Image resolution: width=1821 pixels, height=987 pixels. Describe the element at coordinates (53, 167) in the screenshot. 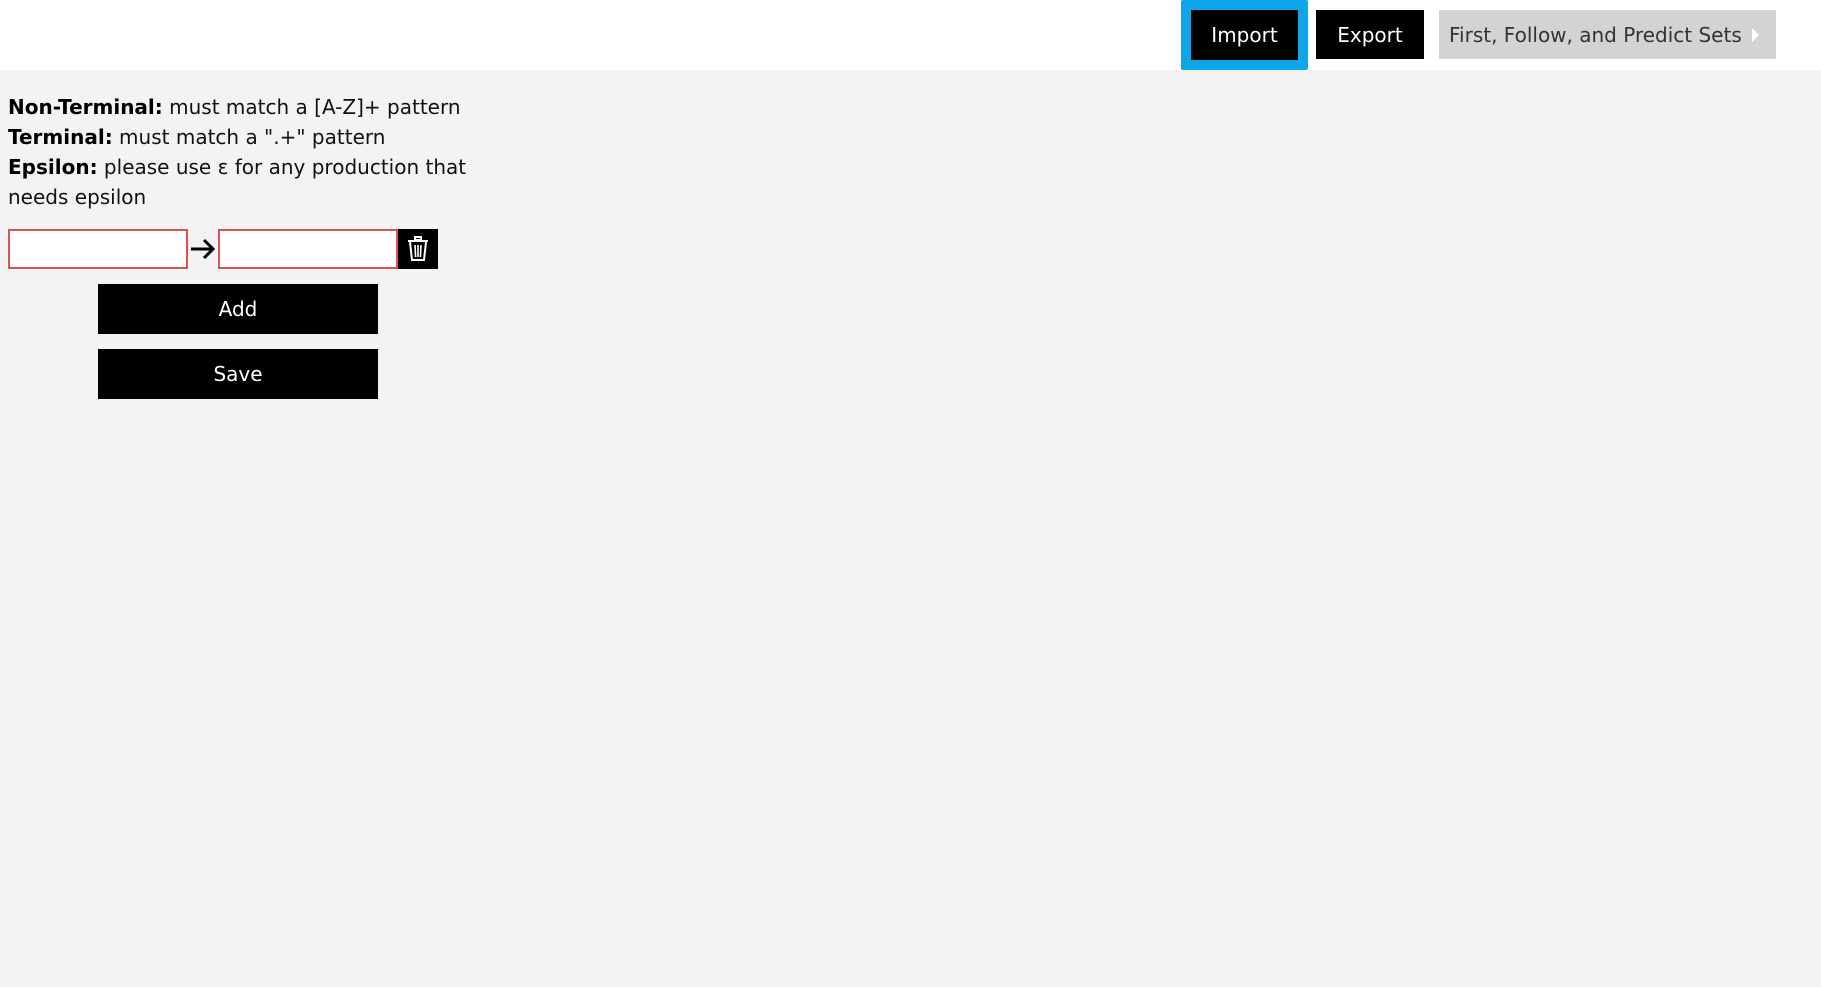

I see `rule-term: Epsilon:` at that location.